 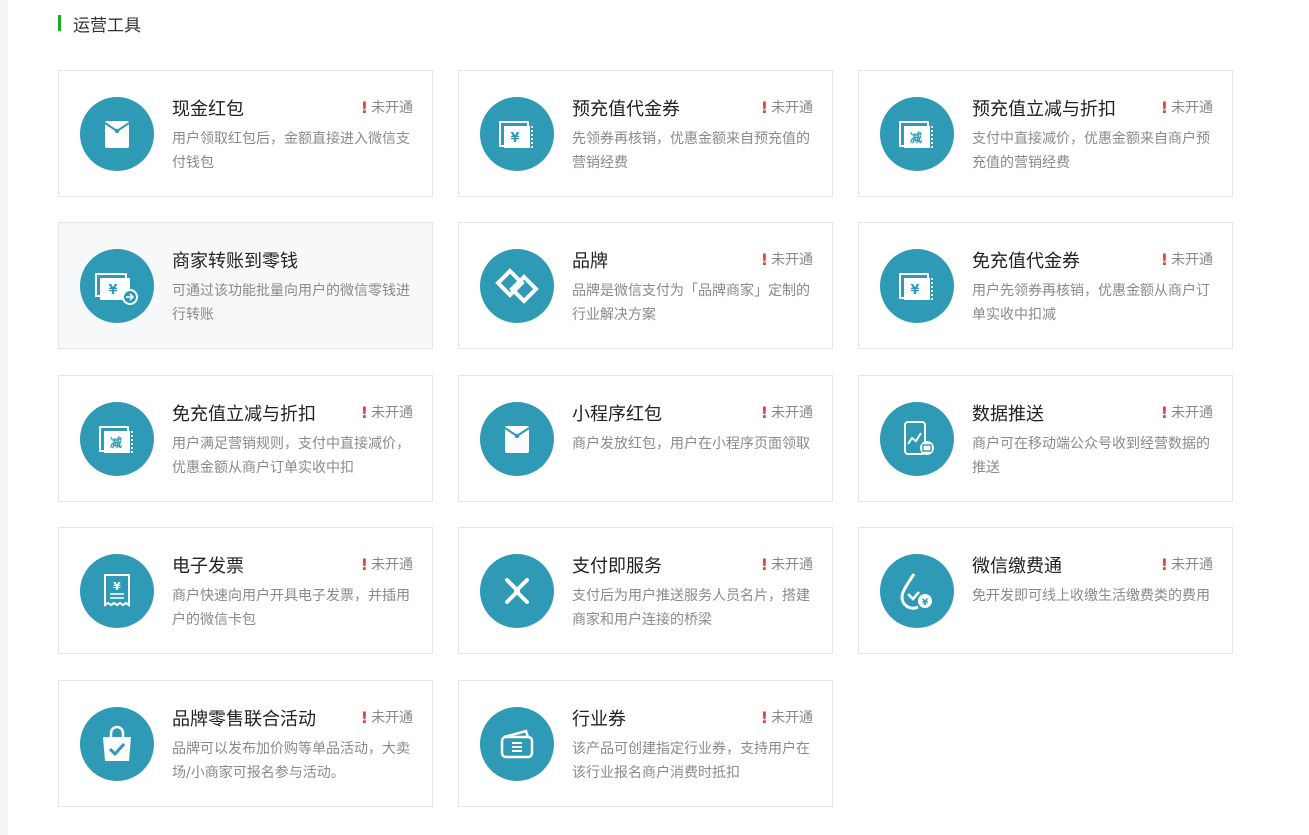 What do you see at coordinates (1091, 456) in the screenshot?
I see `card-description: 商户可在移动端公众号收到经营数据的推送` at bounding box center [1091, 456].